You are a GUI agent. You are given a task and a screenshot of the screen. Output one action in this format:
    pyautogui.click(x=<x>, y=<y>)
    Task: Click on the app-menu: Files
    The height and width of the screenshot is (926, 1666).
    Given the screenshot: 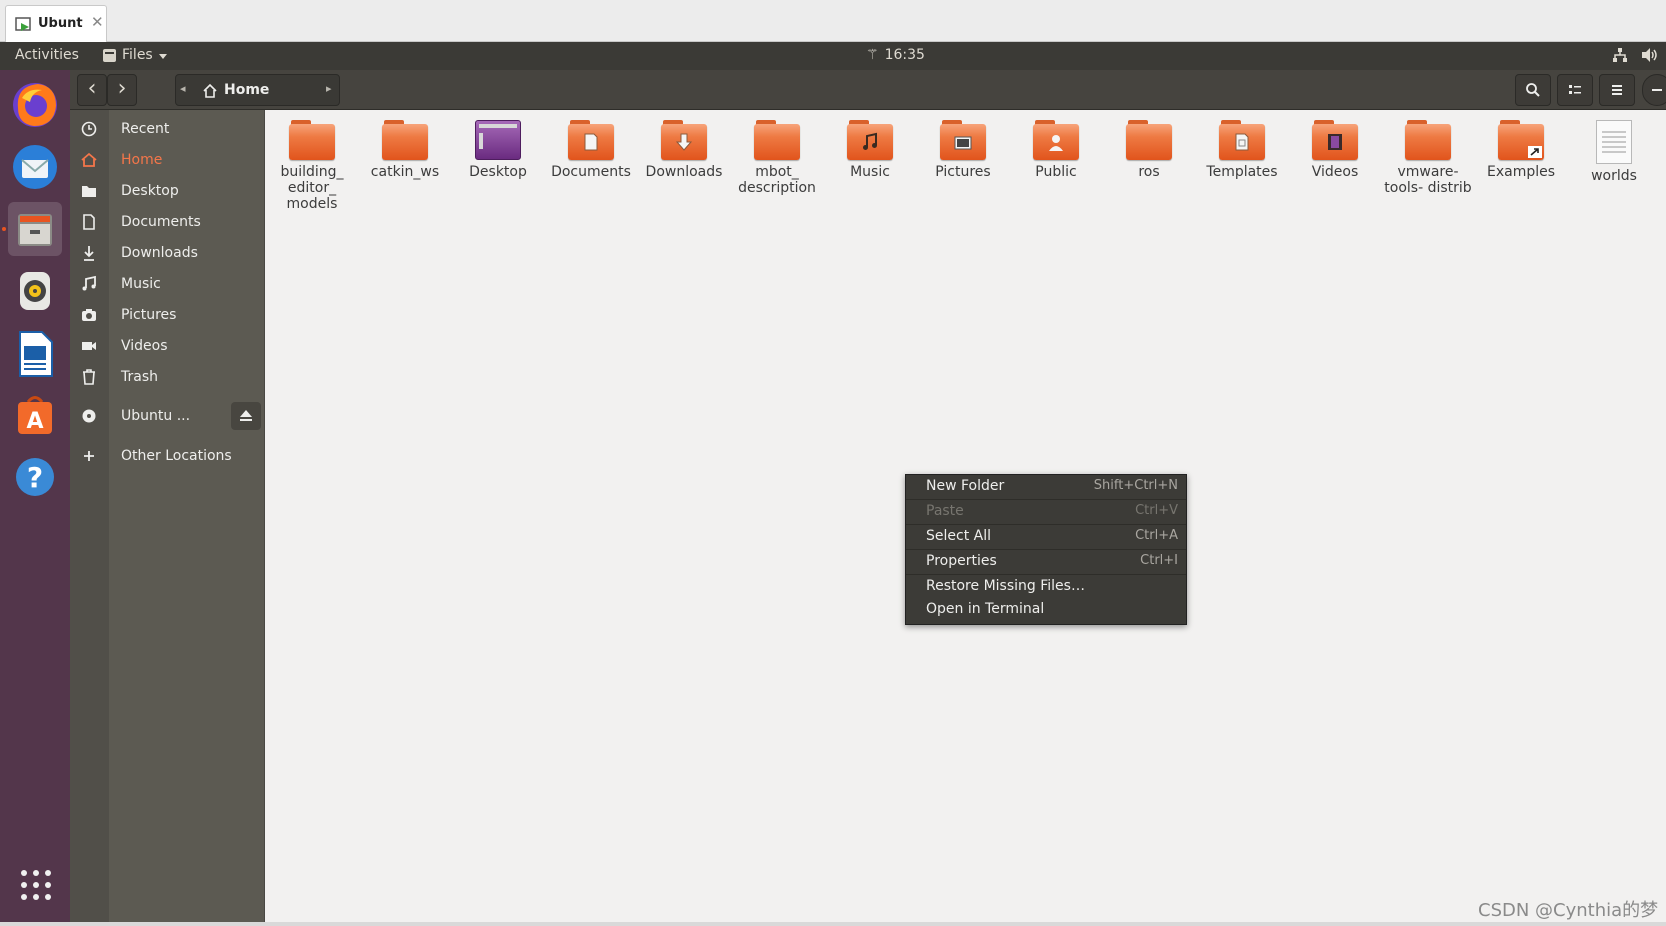 What is the action you would take?
    pyautogui.click(x=135, y=55)
    